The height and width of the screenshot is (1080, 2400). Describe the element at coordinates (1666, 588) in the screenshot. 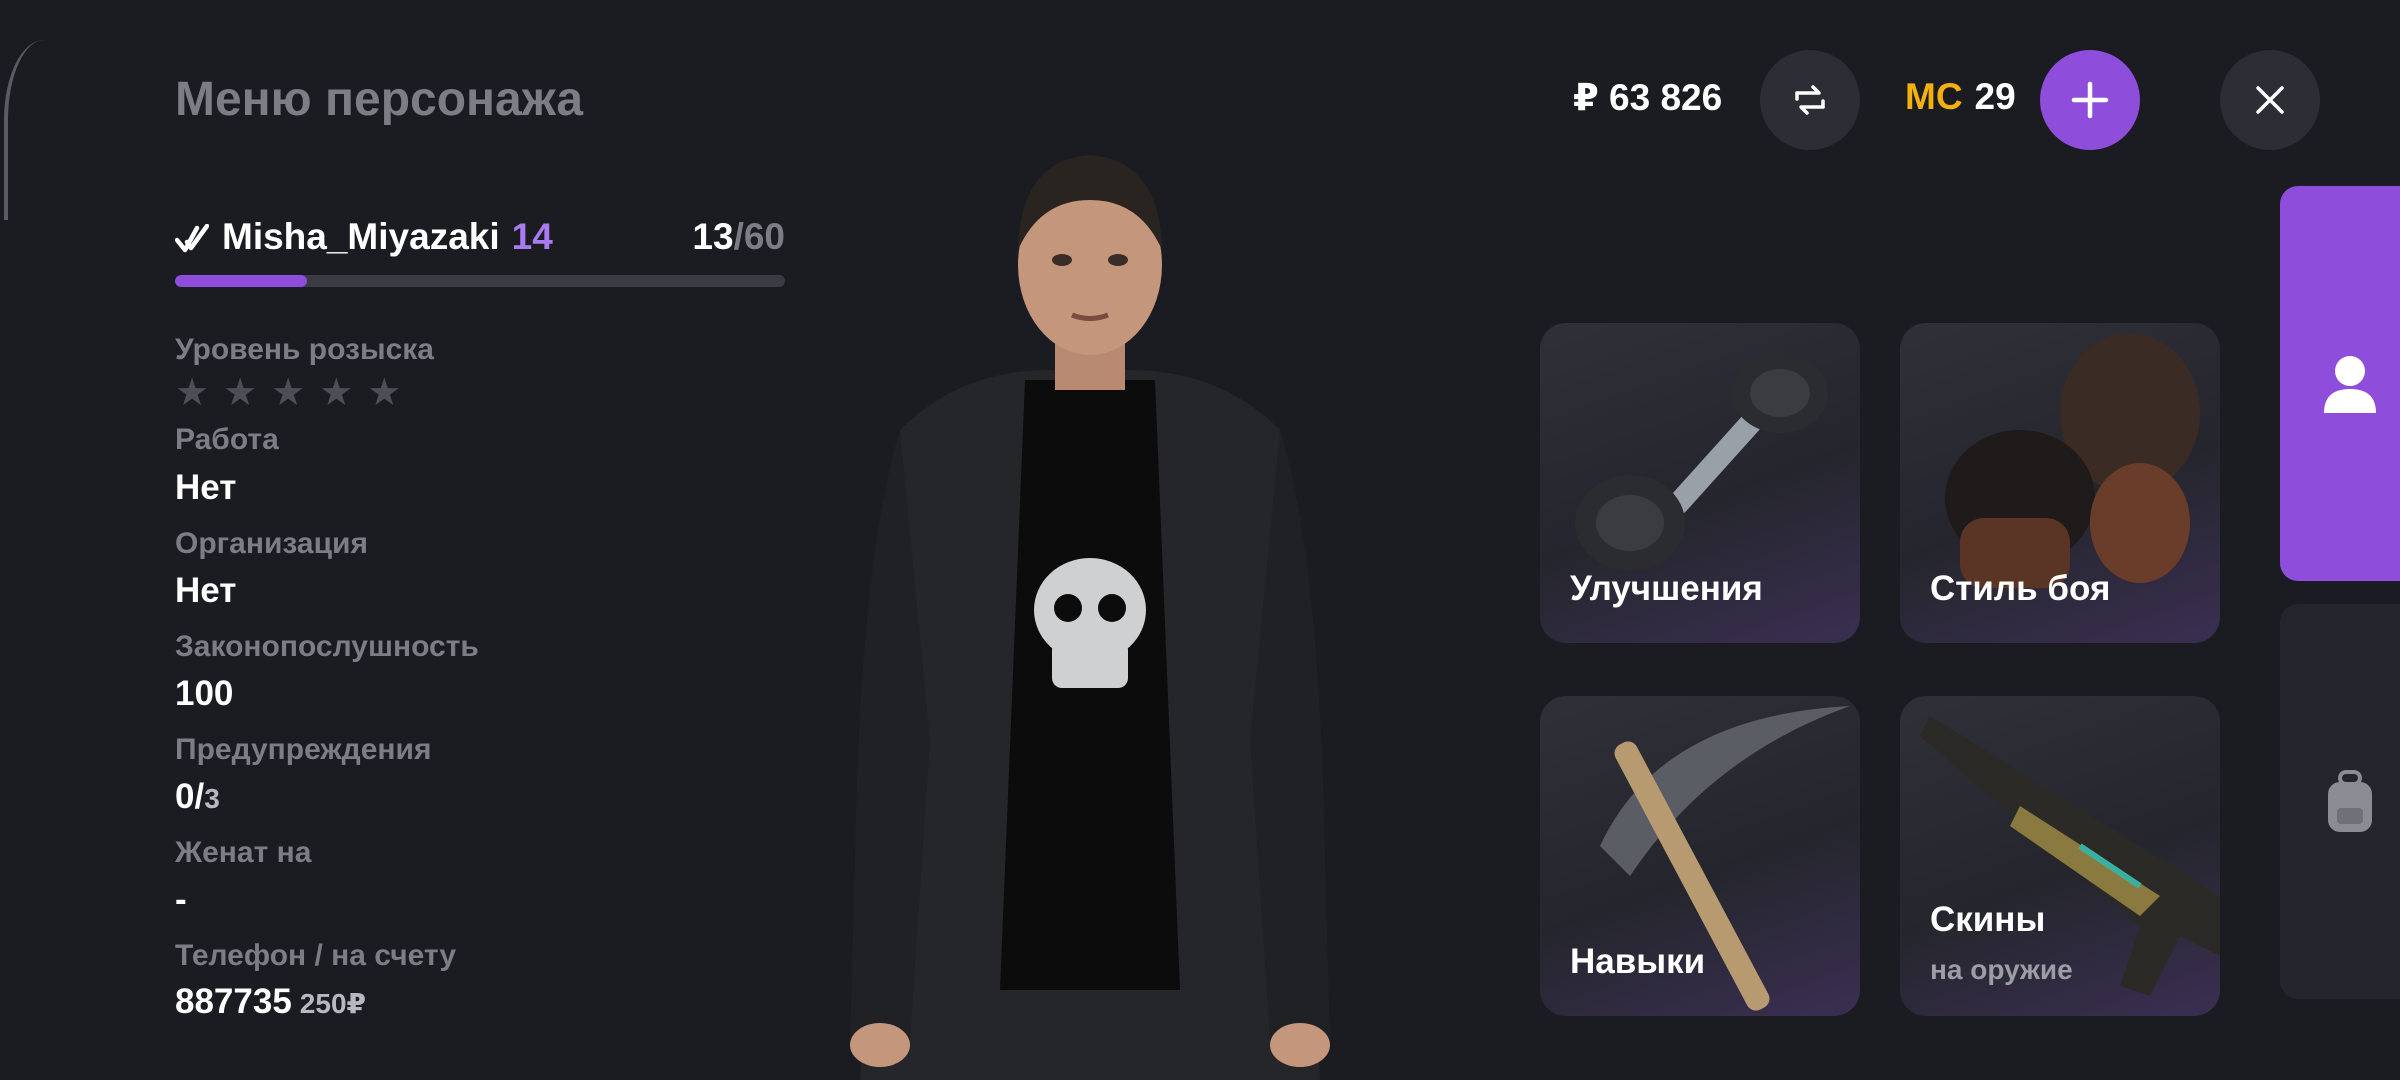

I see `card-upgrades-label: Улучшения` at that location.